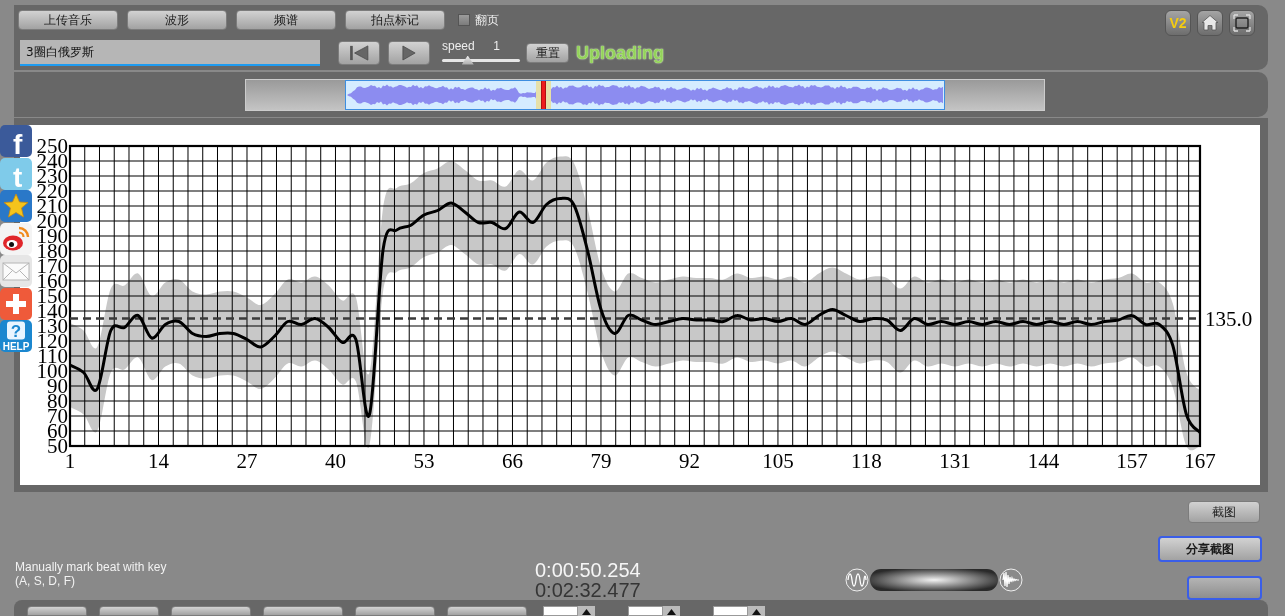  Describe the element at coordinates (458, 45) in the screenshot. I see `speed-label: speed` at that location.